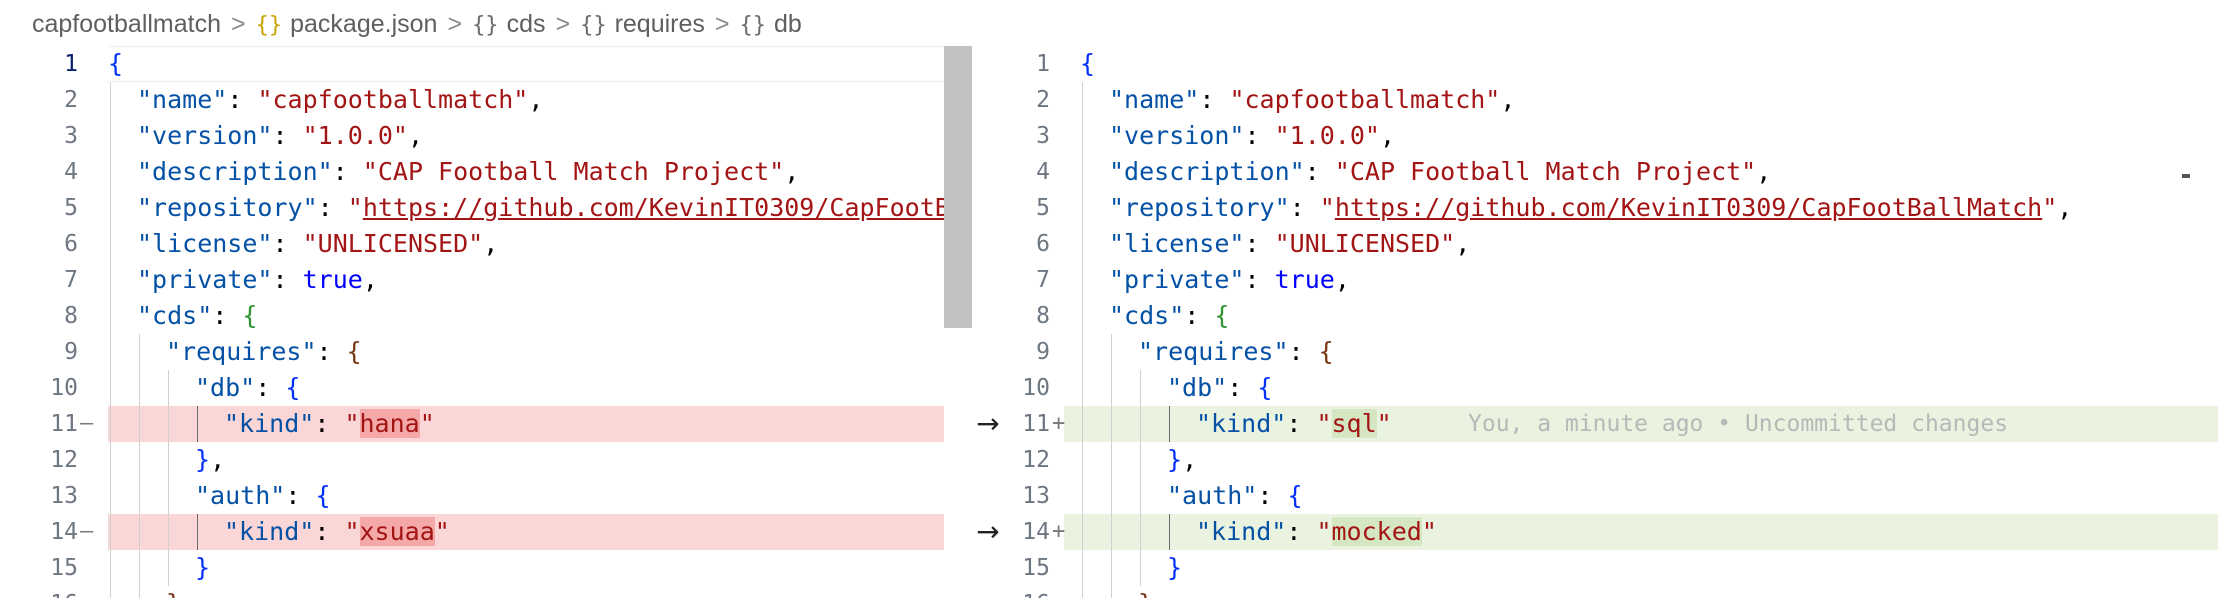  What do you see at coordinates (263, 495) in the screenshot?
I see `code-text: "auth": {` at bounding box center [263, 495].